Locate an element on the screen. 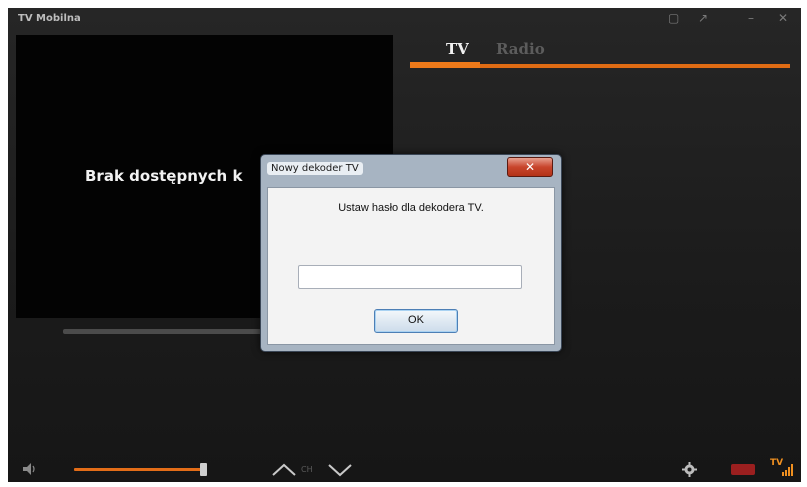 The width and height of the screenshot is (807, 487). channel-label: CH is located at coordinates (307, 469).